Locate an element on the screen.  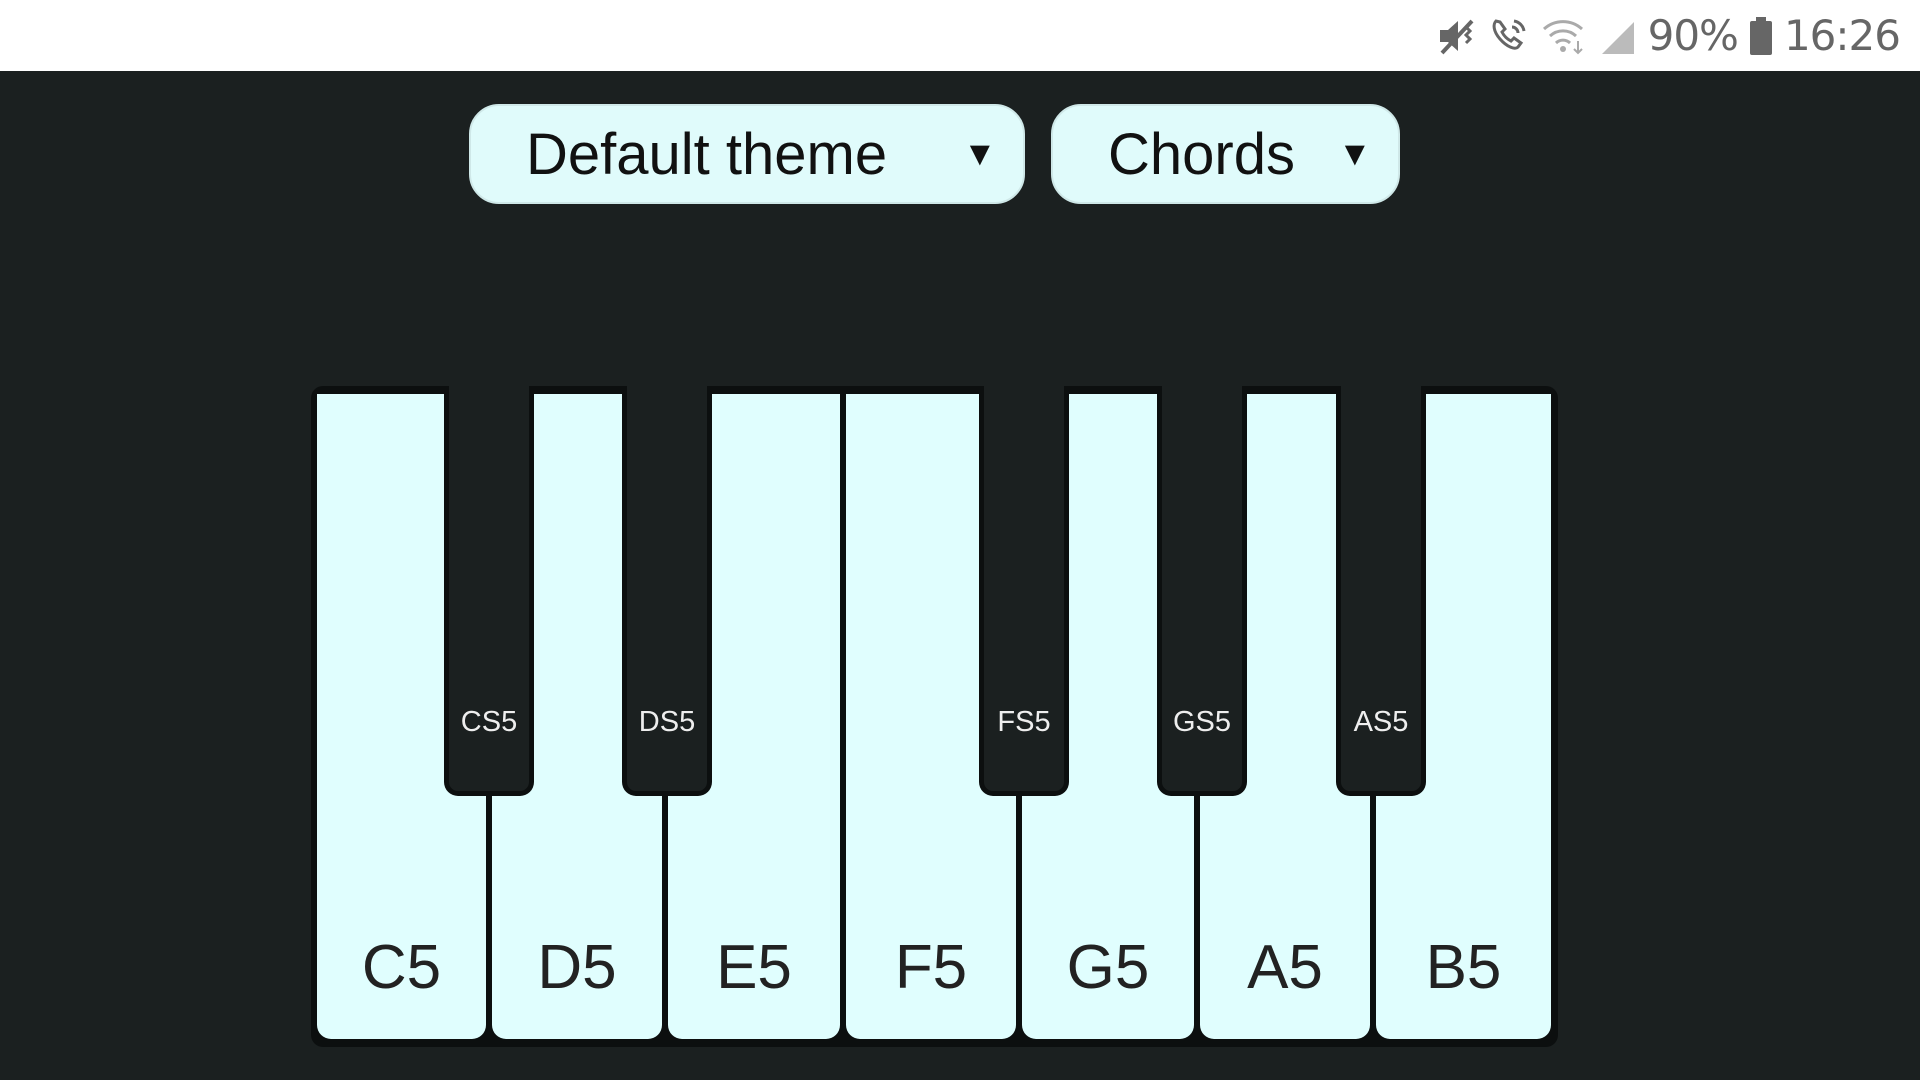
key-label: E5 is located at coordinates (754, 967).